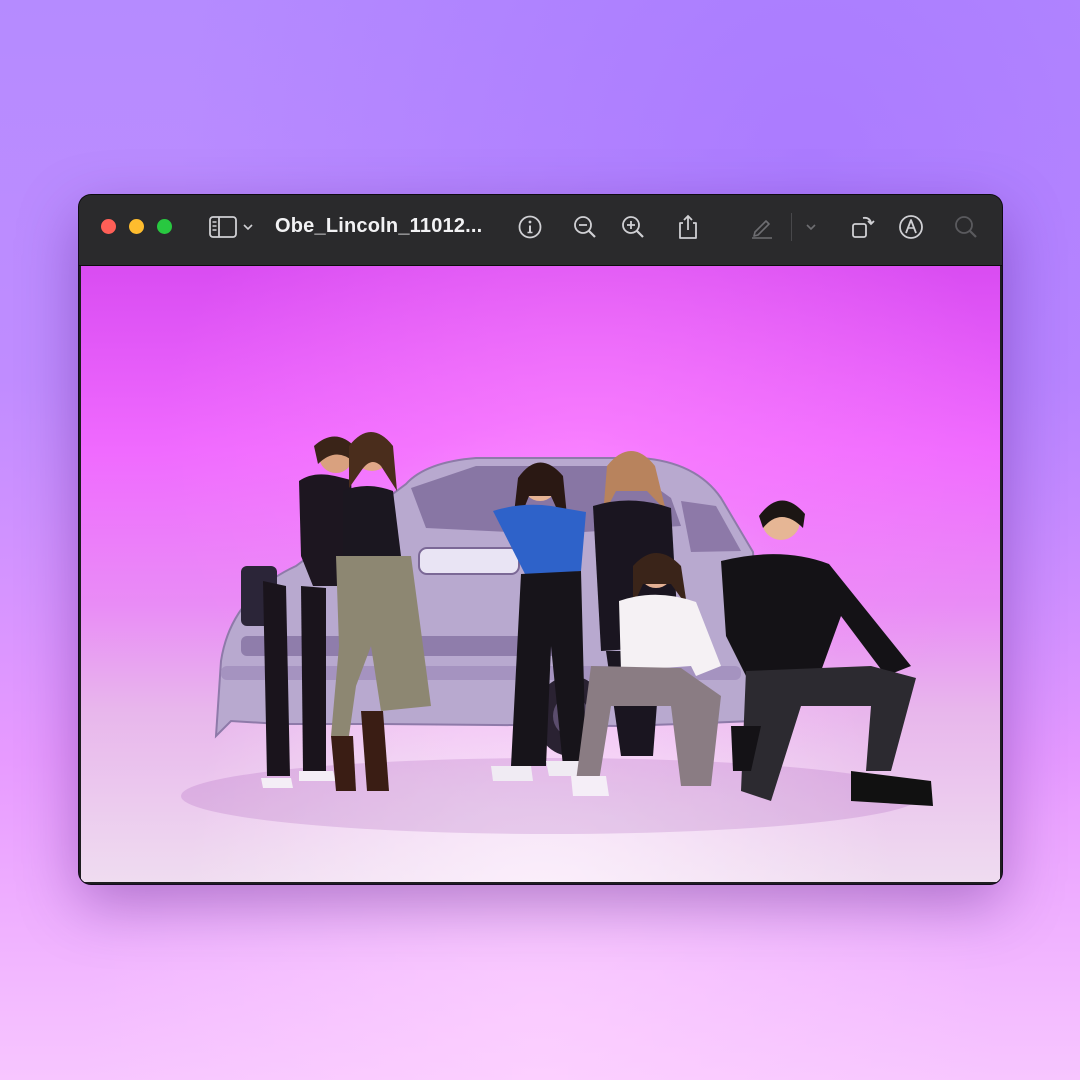 This screenshot has width=1080, height=1080. I want to click on zoom-in-button, so click(633, 227).